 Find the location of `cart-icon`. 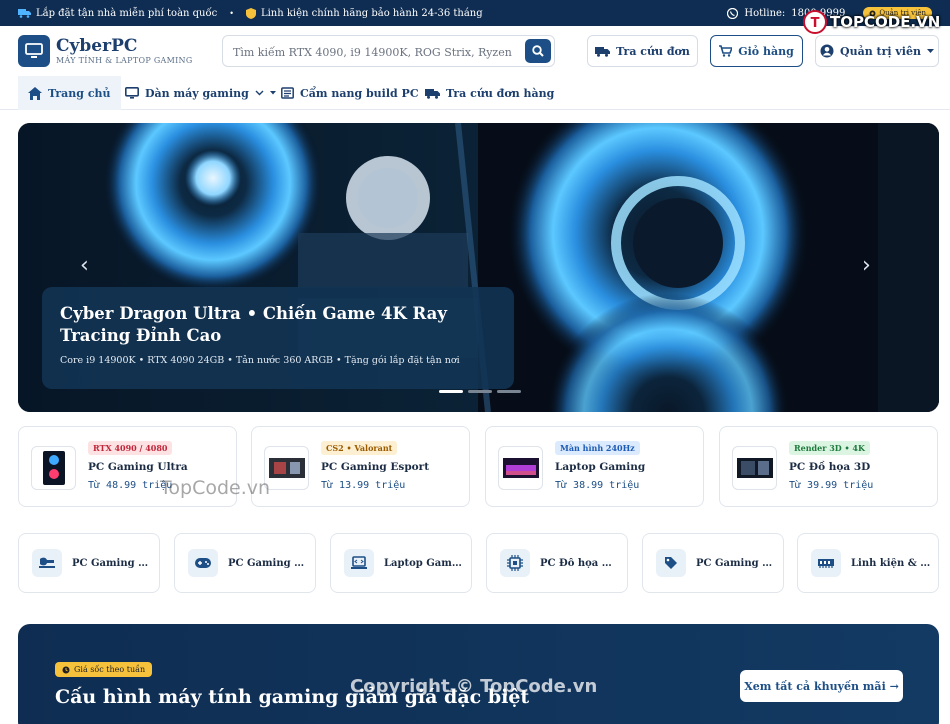

cart-icon is located at coordinates (726, 51).